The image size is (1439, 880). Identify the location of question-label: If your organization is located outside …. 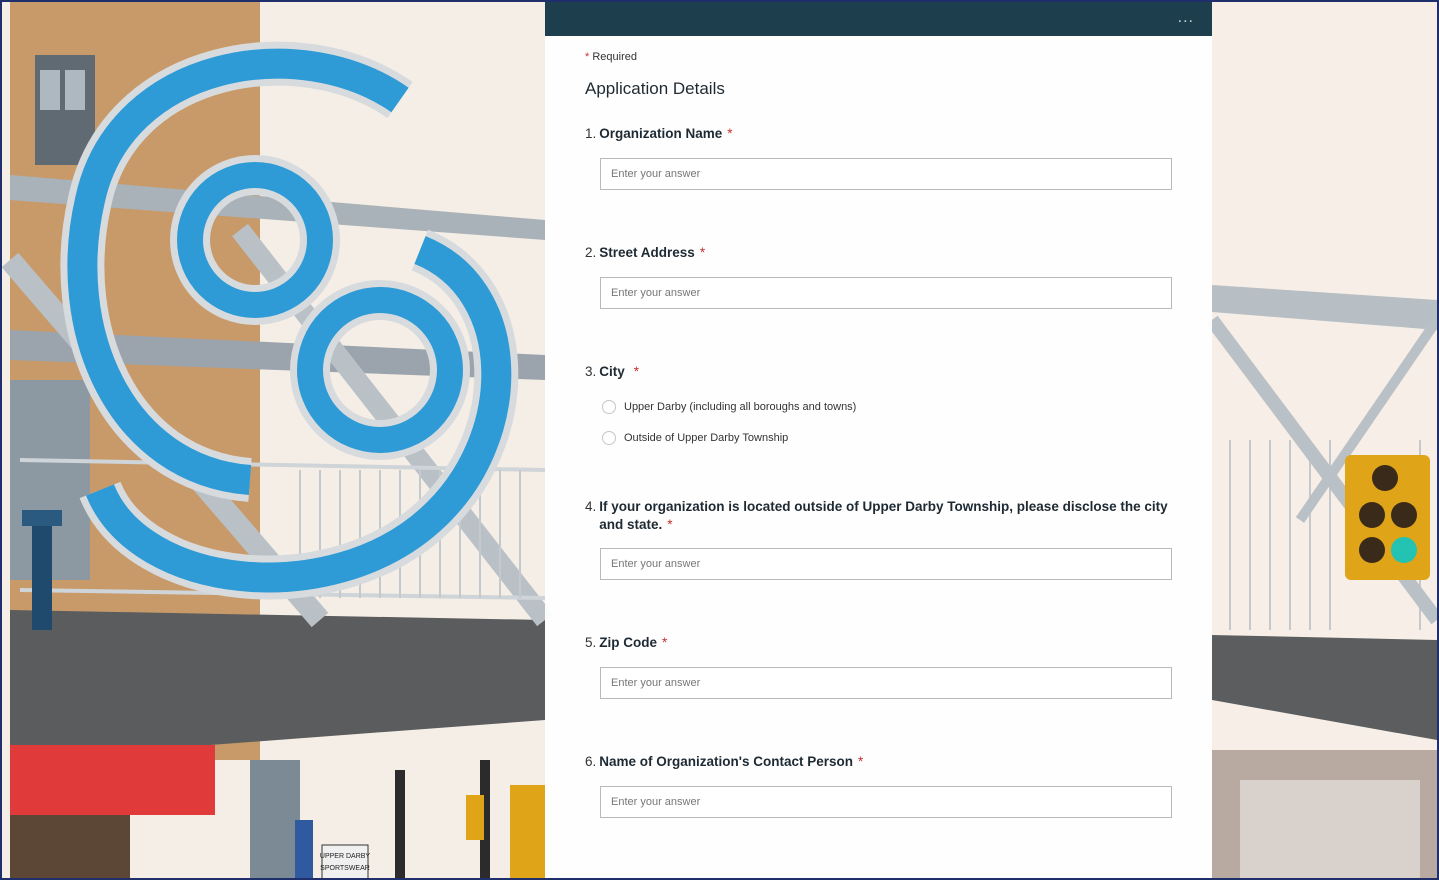
(883, 515).